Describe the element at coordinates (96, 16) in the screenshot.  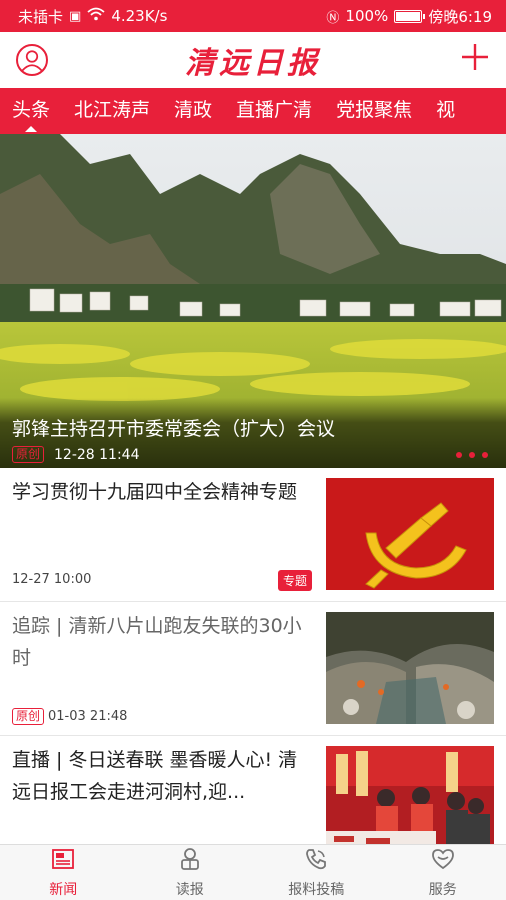
I see `wifi-icon` at that location.